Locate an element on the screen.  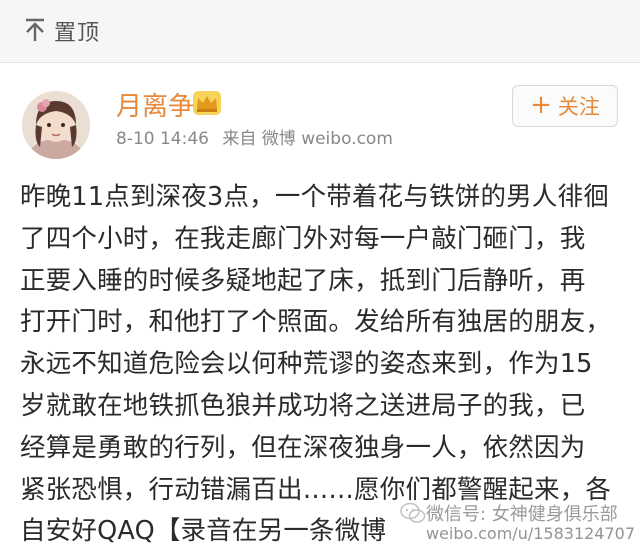
pinned-bar: 置顶 is located at coordinates (320, 31).